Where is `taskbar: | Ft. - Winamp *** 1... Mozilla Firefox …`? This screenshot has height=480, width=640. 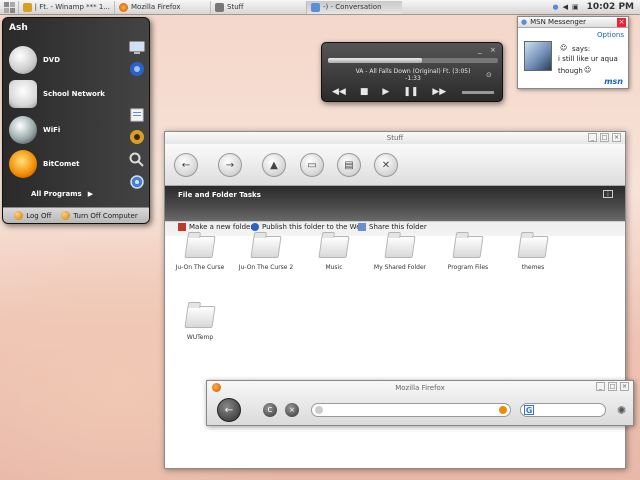 taskbar: | Ft. - Winamp *** 1... Mozilla Firefox … is located at coordinates (320, 7).